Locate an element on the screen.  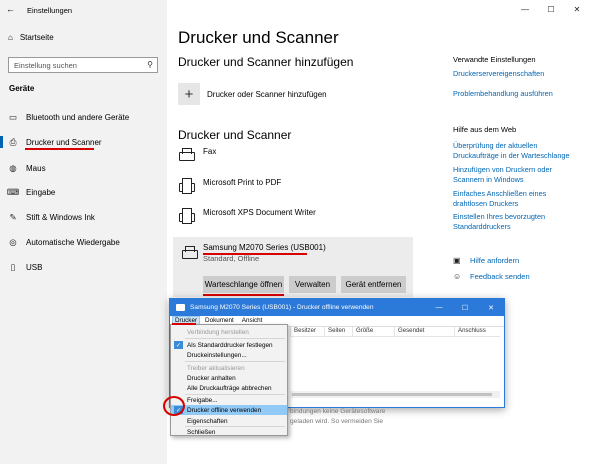
printer-item-pdf: Microsoft Print to PDF is located at coordinates (229, 186).